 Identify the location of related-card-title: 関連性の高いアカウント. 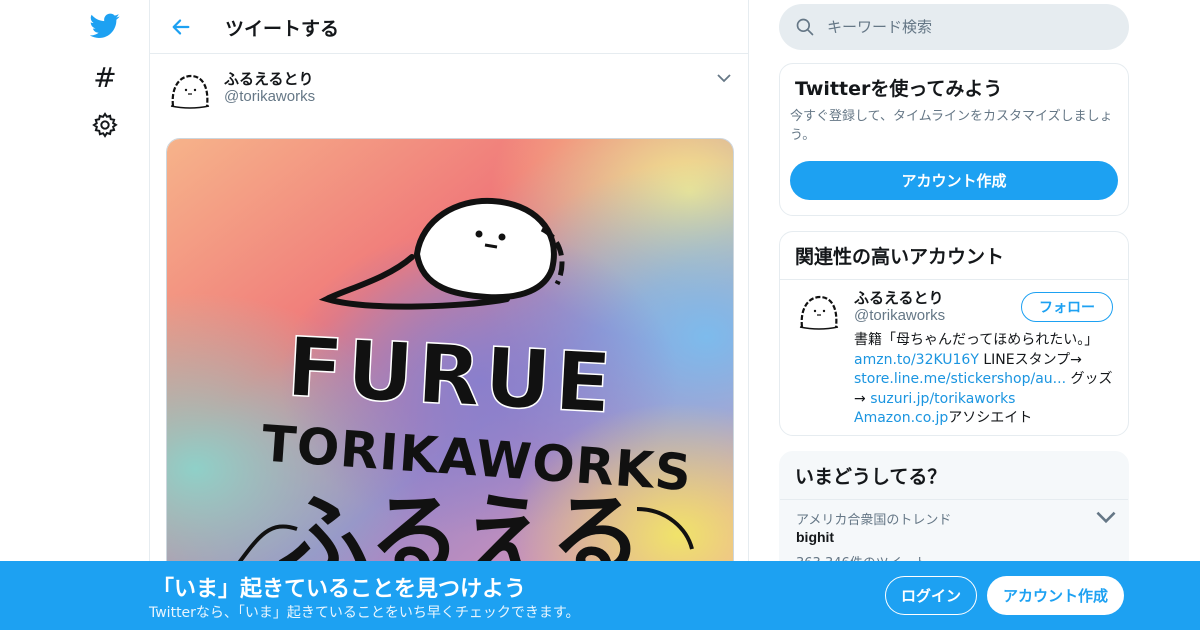
(954, 256).